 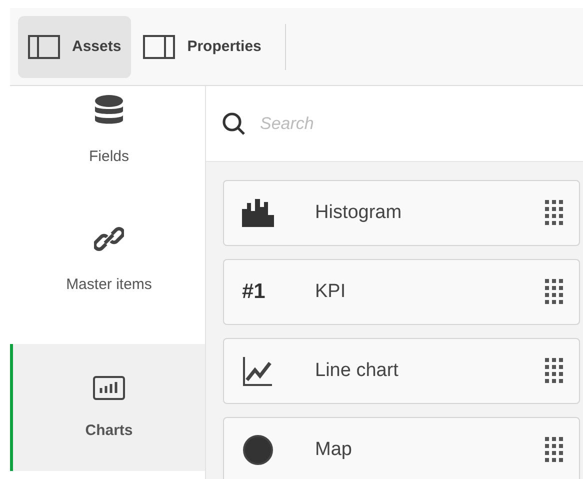 What do you see at coordinates (202, 47) in the screenshot?
I see `panel-tab: Properties` at bounding box center [202, 47].